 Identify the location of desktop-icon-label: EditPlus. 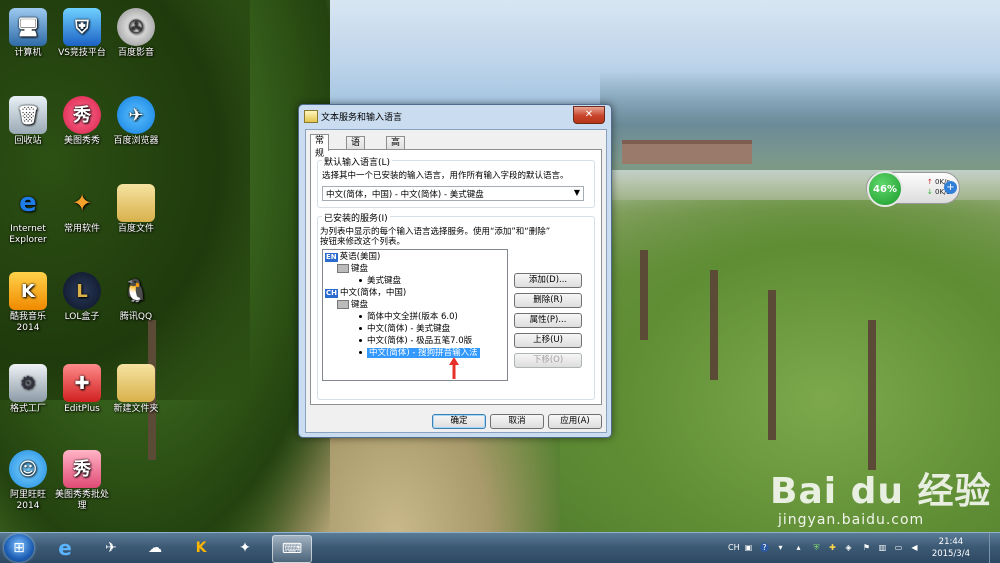
(82, 409).